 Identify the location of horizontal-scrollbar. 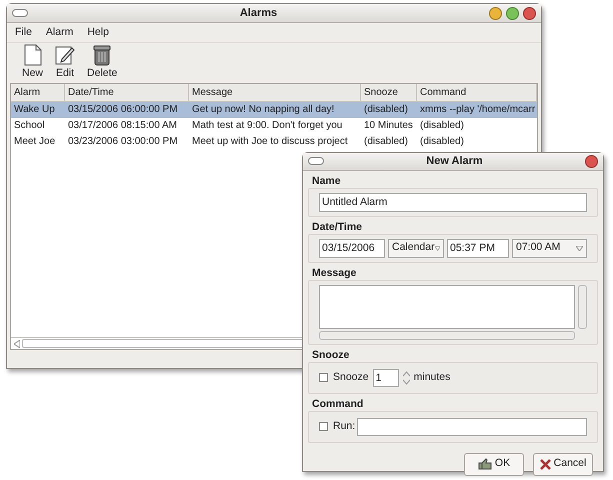
(447, 335).